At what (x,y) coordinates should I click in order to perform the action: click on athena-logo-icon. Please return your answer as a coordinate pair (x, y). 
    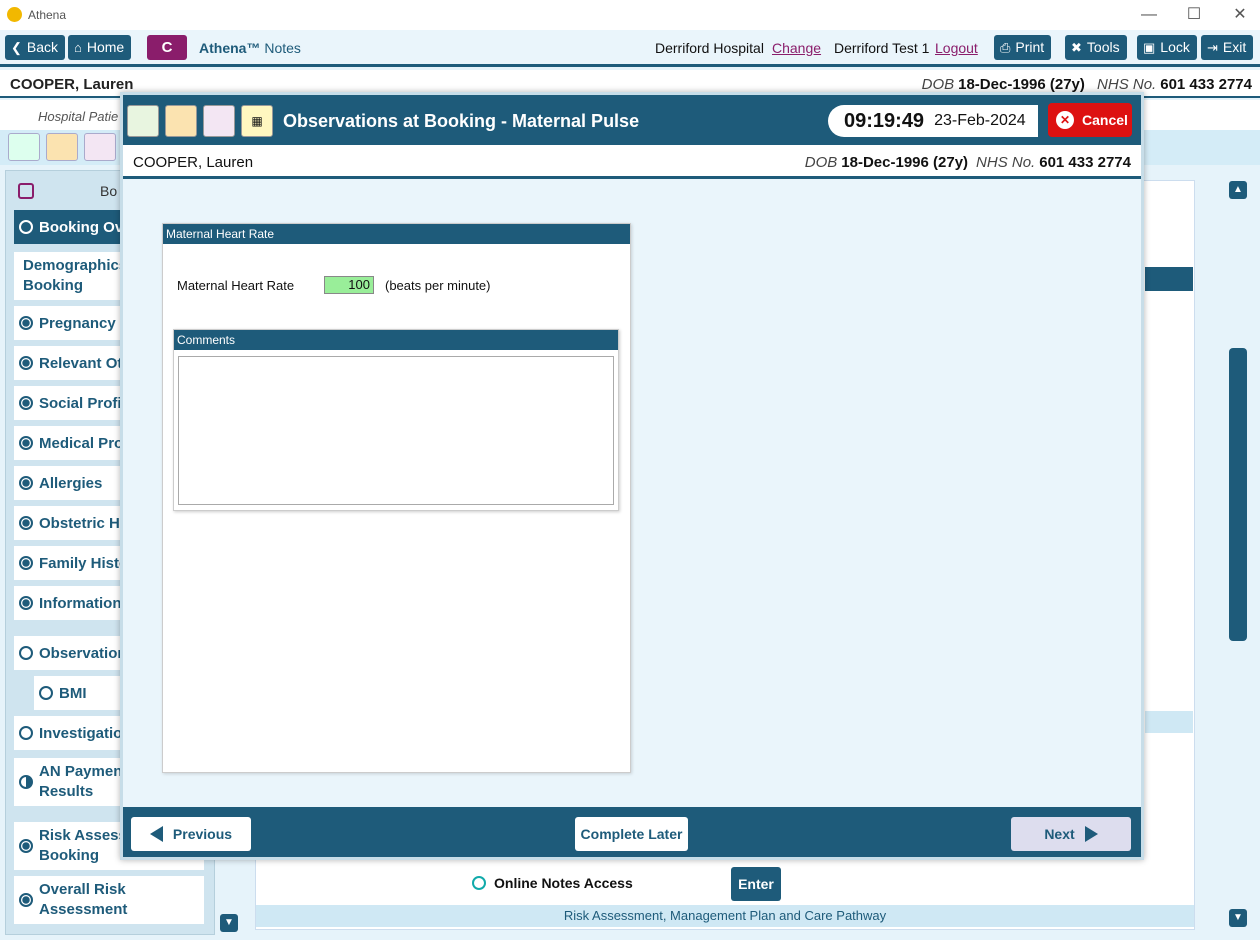
    Looking at the image, I should click on (14, 14).